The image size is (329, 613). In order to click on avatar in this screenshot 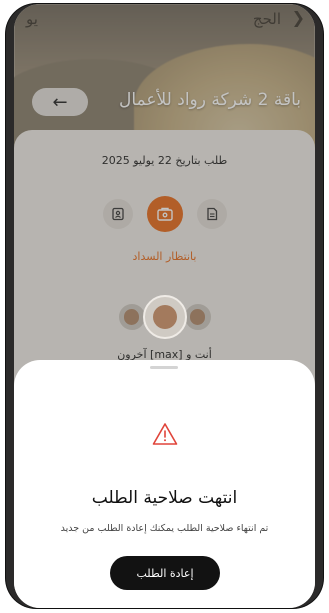, I will do `click(164, 317)`.